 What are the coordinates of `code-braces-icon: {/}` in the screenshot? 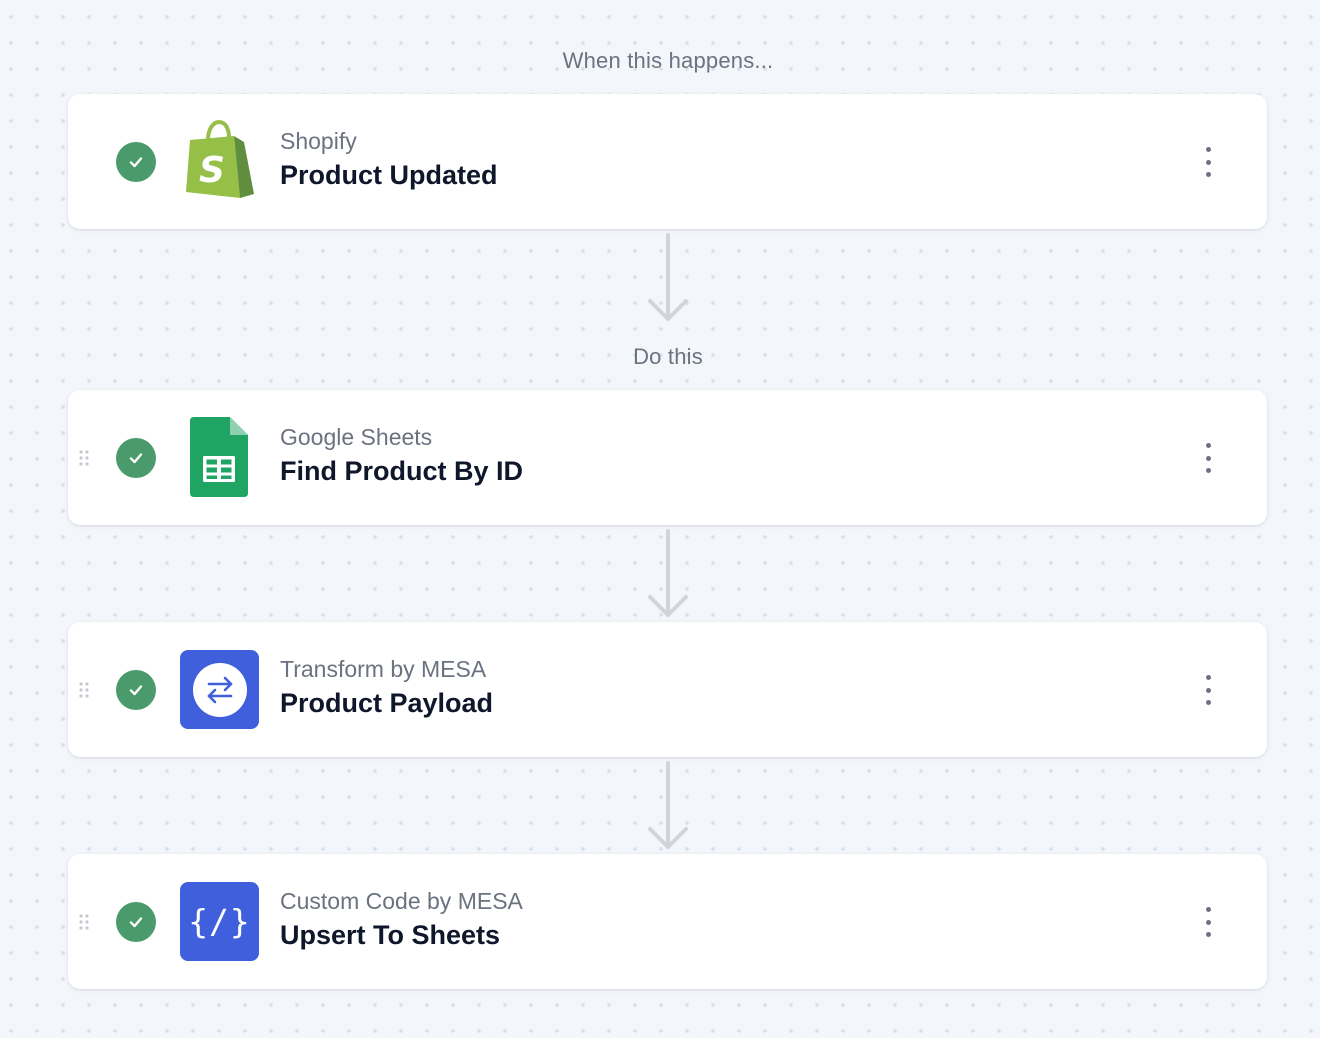 It's located at (219, 921).